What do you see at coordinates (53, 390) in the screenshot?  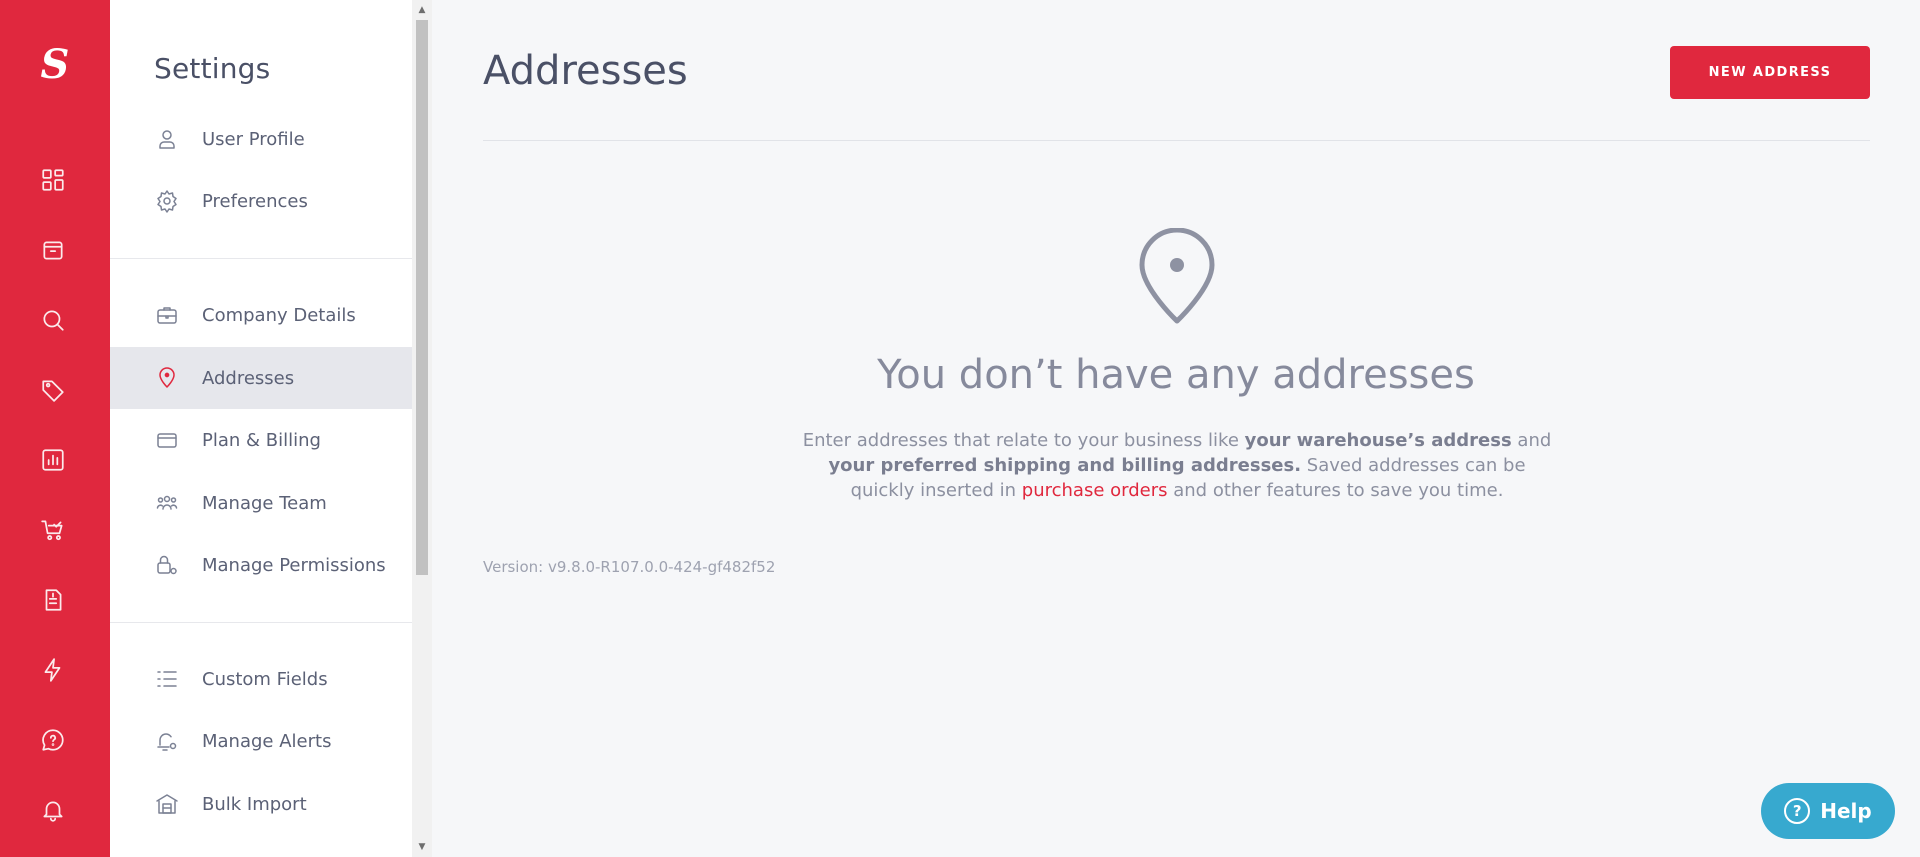 I see `tag-icon` at bounding box center [53, 390].